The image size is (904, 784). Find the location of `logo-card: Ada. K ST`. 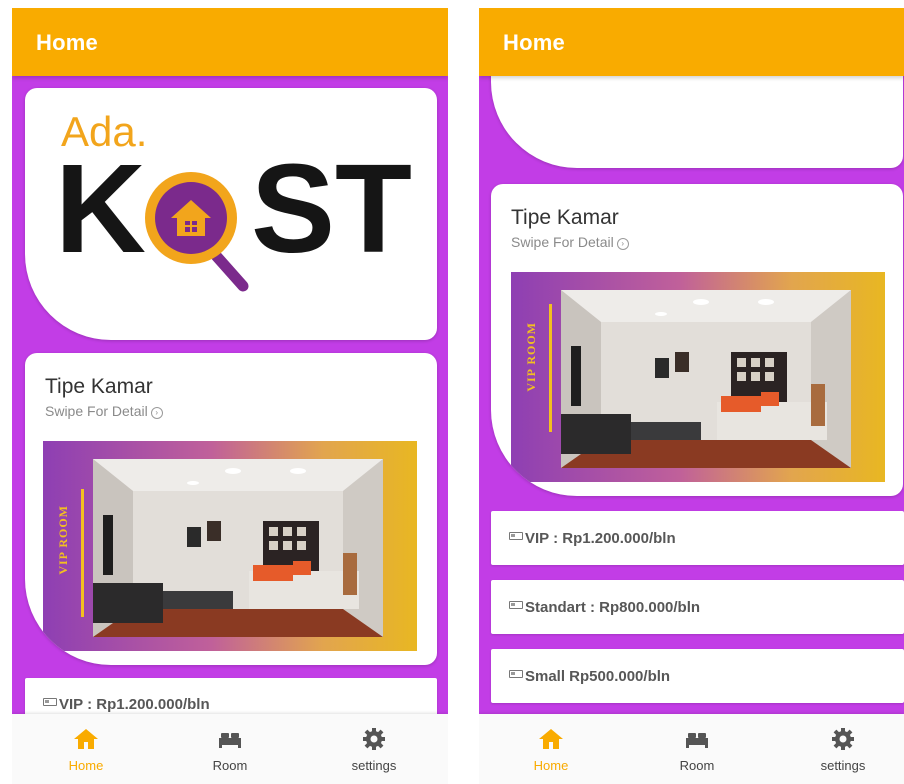

logo-card: Ada. K ST is located at coordinates (231, 214).